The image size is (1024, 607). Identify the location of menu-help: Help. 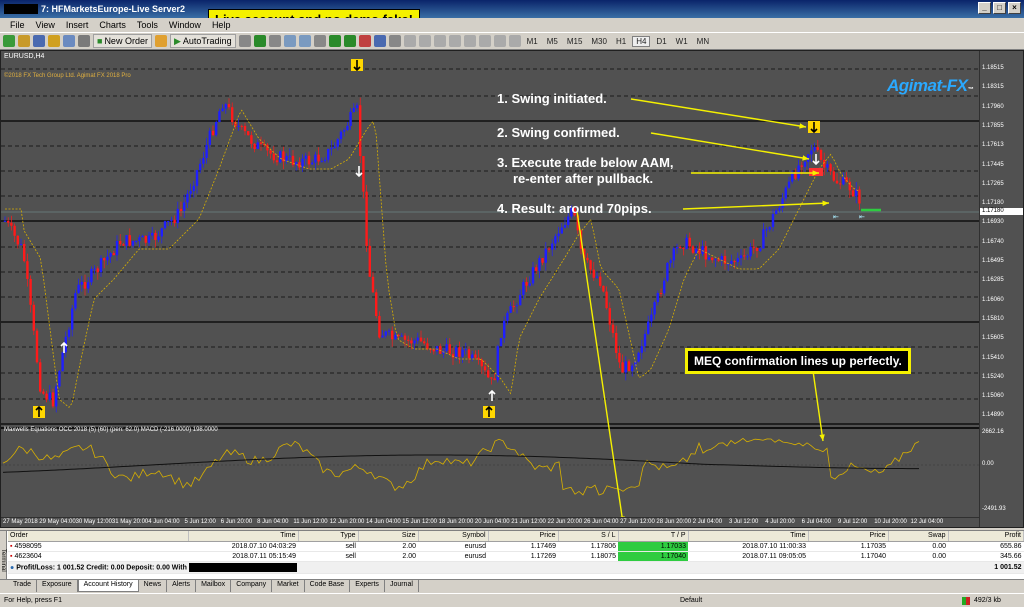
(221, 25).